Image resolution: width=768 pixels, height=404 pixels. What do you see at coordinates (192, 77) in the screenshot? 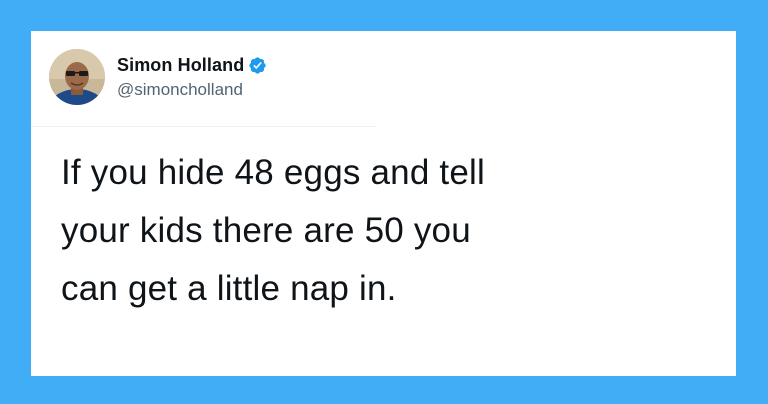
I see `user-names: Simon Holland @simoncholland` at bounding box center [192, 77].